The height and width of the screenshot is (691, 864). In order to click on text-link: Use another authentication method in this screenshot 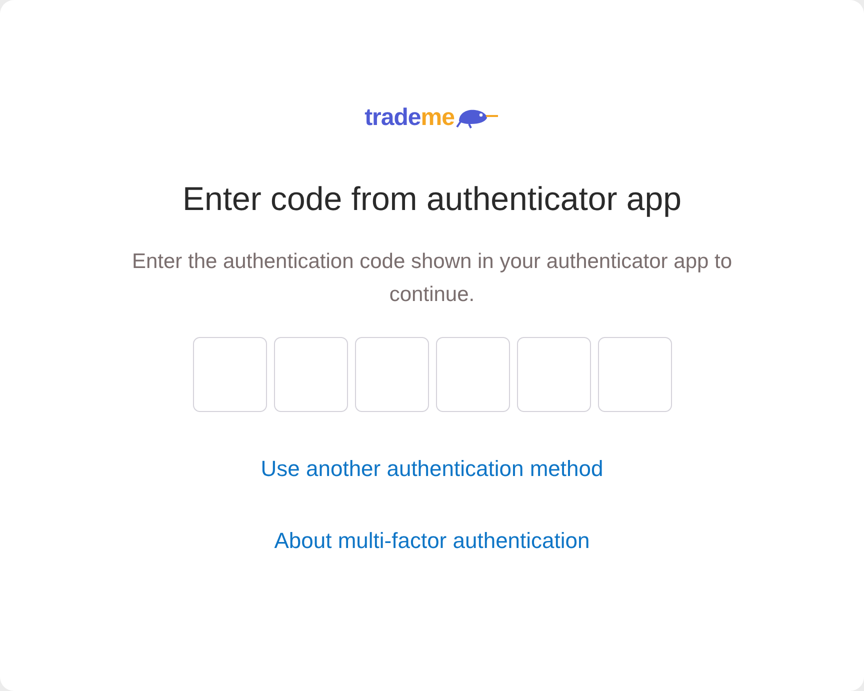, I will do `click(432, 469)`.